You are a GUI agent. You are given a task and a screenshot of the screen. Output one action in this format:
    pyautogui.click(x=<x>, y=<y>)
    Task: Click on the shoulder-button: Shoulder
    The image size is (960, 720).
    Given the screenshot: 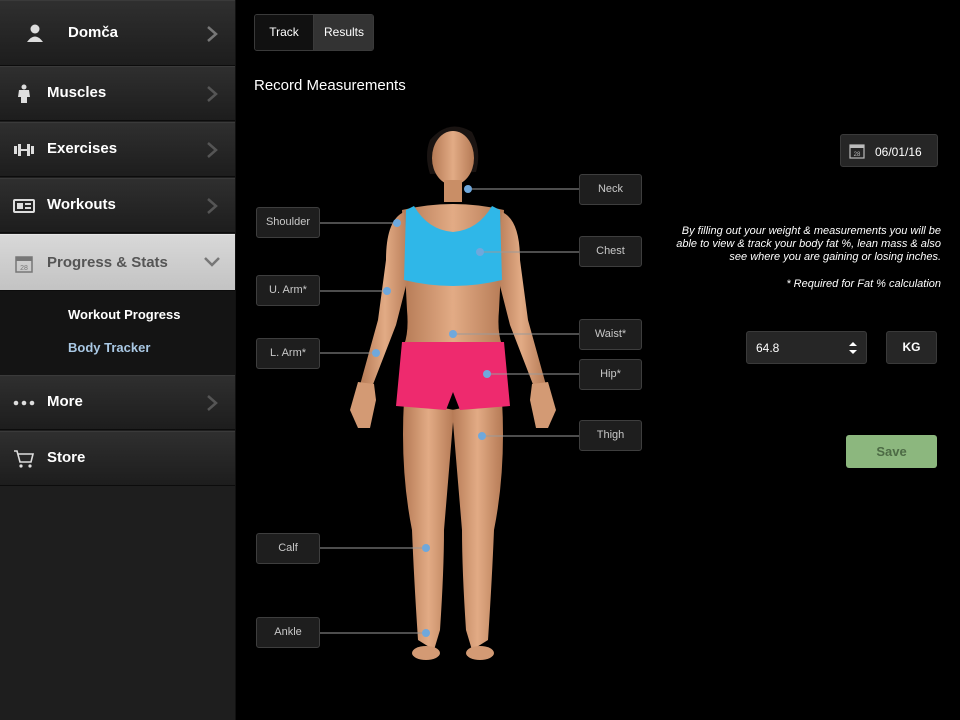 What is the action you would take?
    pyautogui.click(x=288, y=222)
    